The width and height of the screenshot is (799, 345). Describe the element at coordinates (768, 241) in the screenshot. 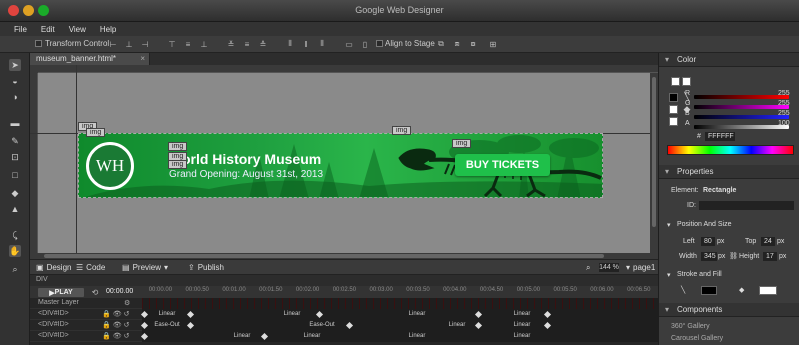

I see `top-input: 24` at that location.